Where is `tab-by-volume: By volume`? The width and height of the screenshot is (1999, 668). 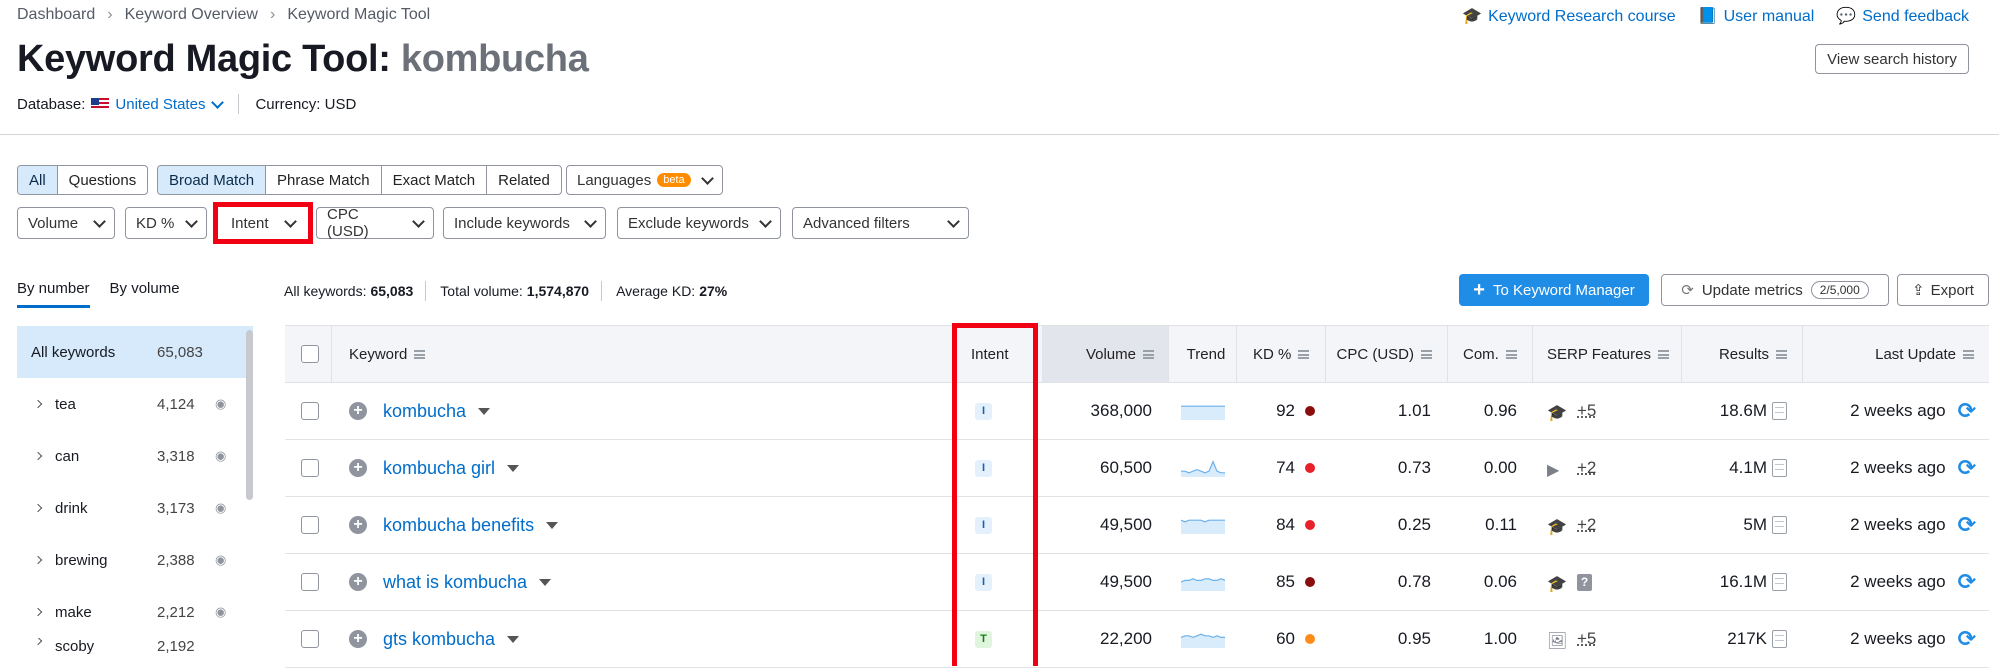
tab-by-volume: By volume is located at coordinates (145, 294).